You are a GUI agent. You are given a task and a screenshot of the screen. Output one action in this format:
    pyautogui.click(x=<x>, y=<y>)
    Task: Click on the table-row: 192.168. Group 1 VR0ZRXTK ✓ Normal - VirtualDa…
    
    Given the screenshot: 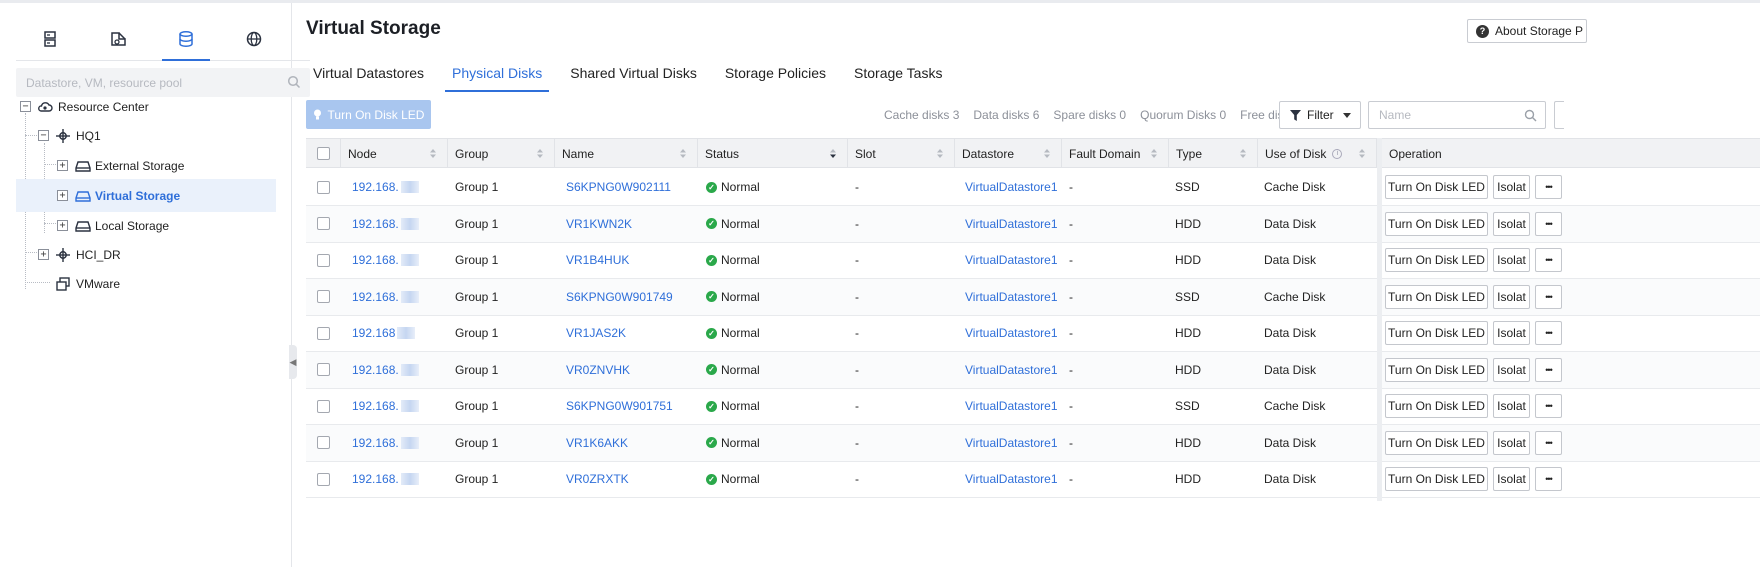 What is the action you would take?
    pyautogui.click(x=1033, y=479)
    